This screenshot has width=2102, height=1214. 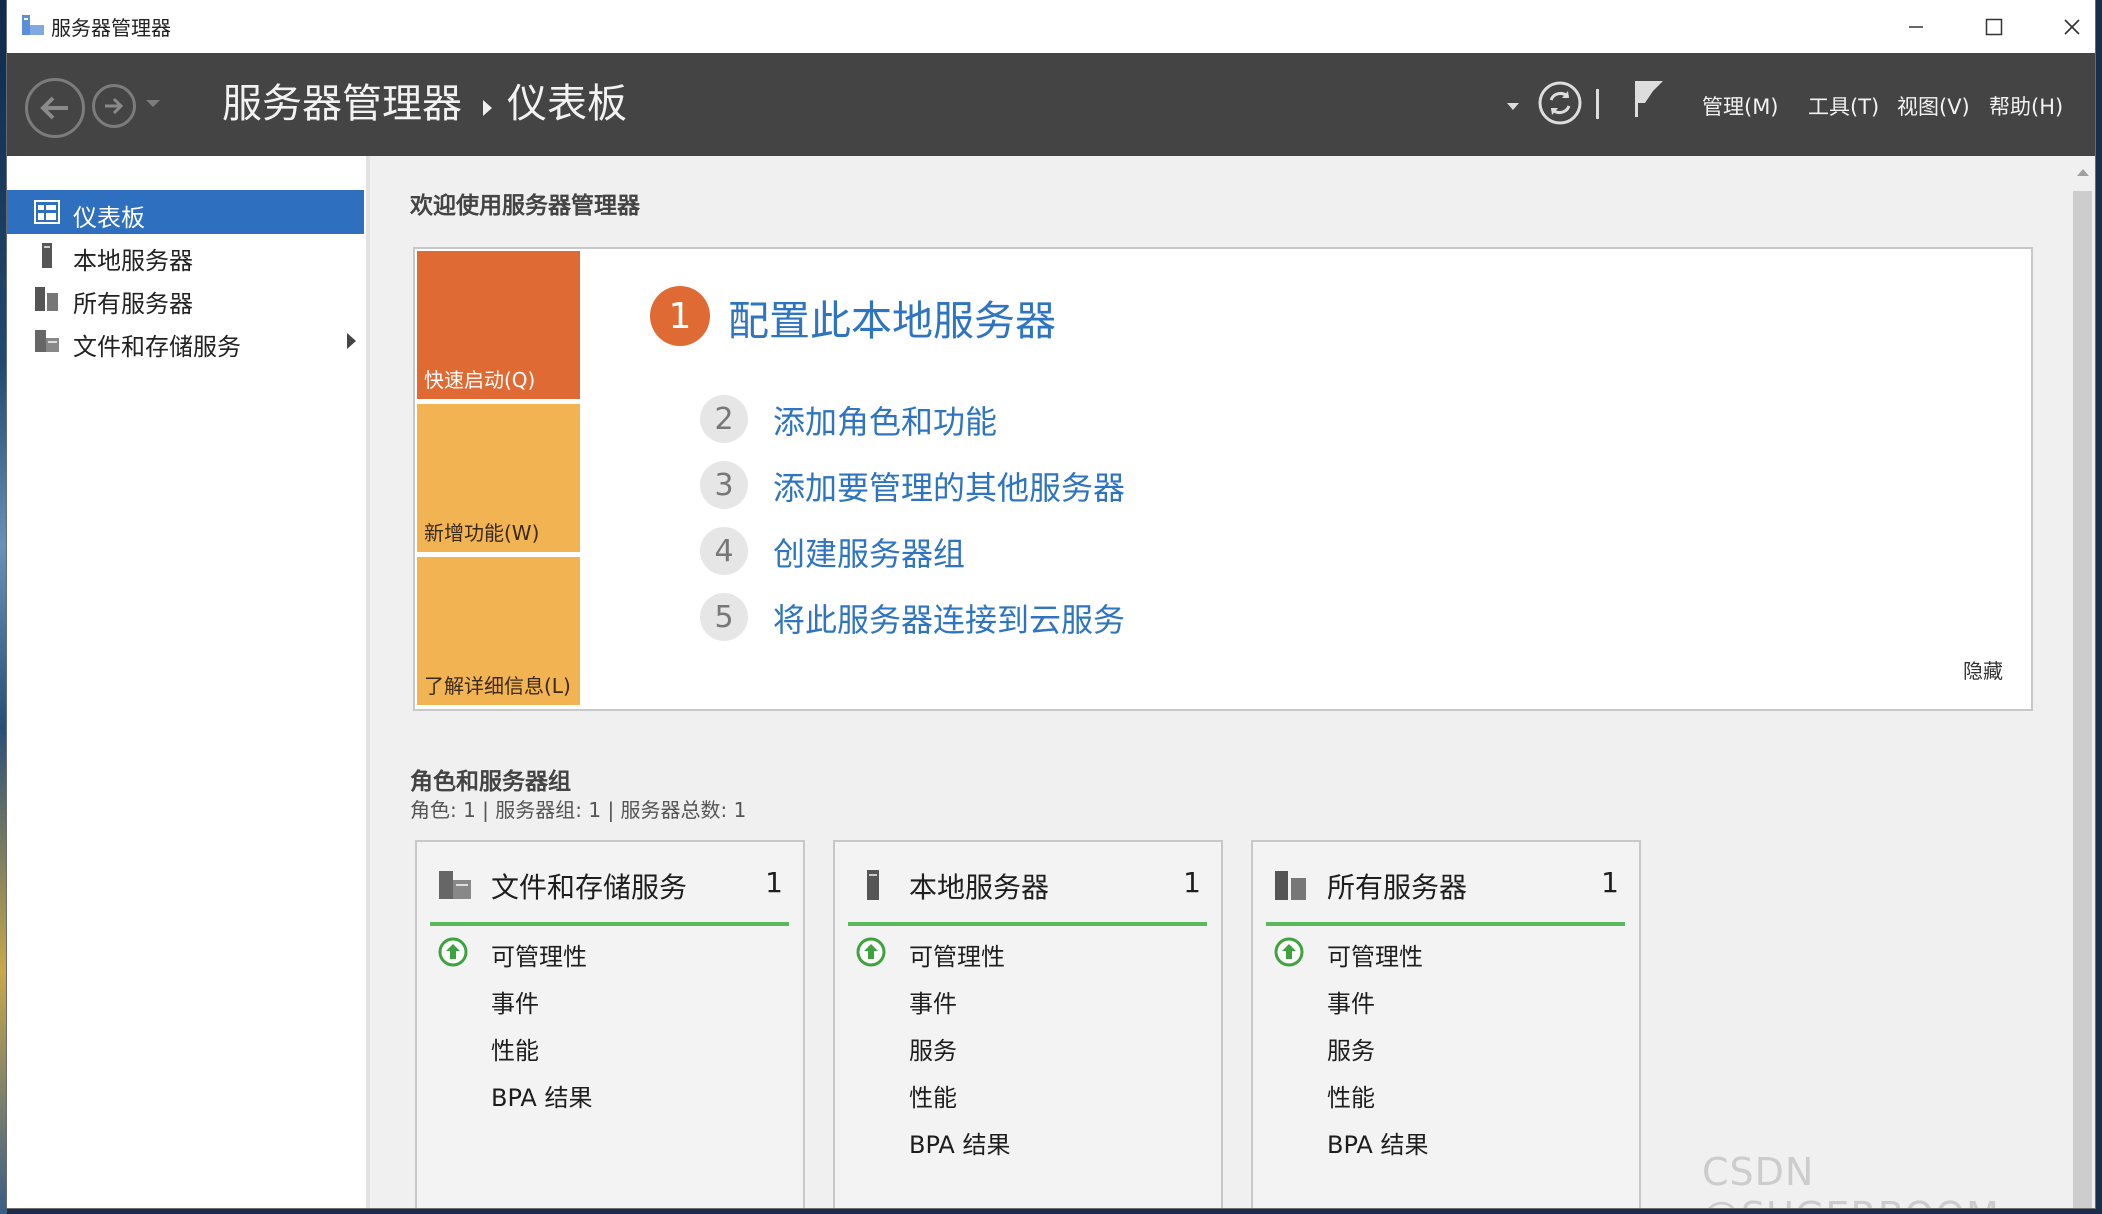 I want to click on maximize-icon, so click(x=1994, y=26).